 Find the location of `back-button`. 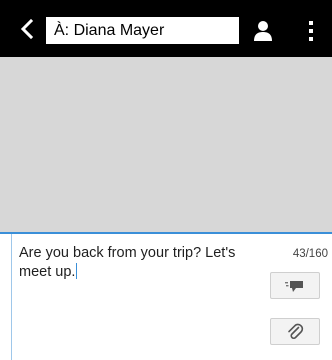

back-button is located at coordinates (27, 28).